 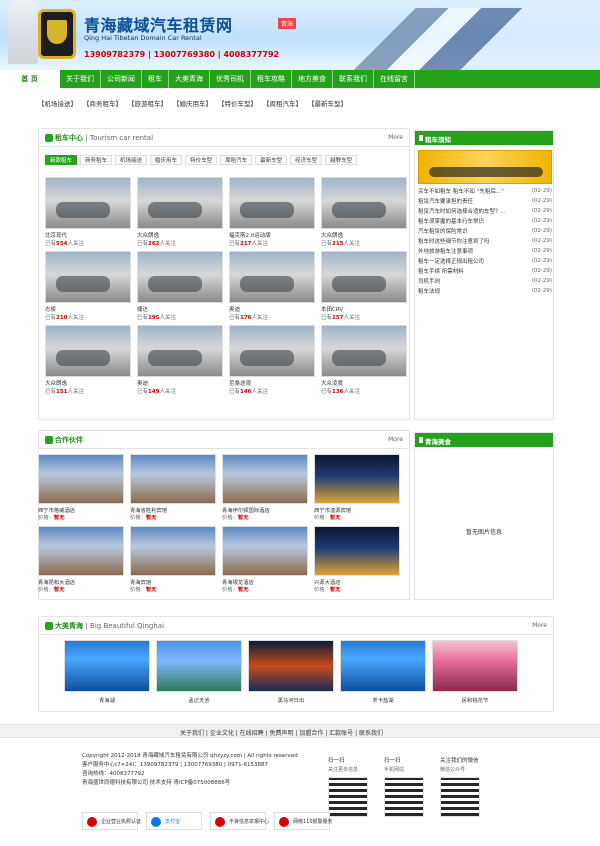 What do you see at coordinates (312, 79) in the screenshot?
I see `nav-item-food: 地方美食` at bounding box center [312, 79].